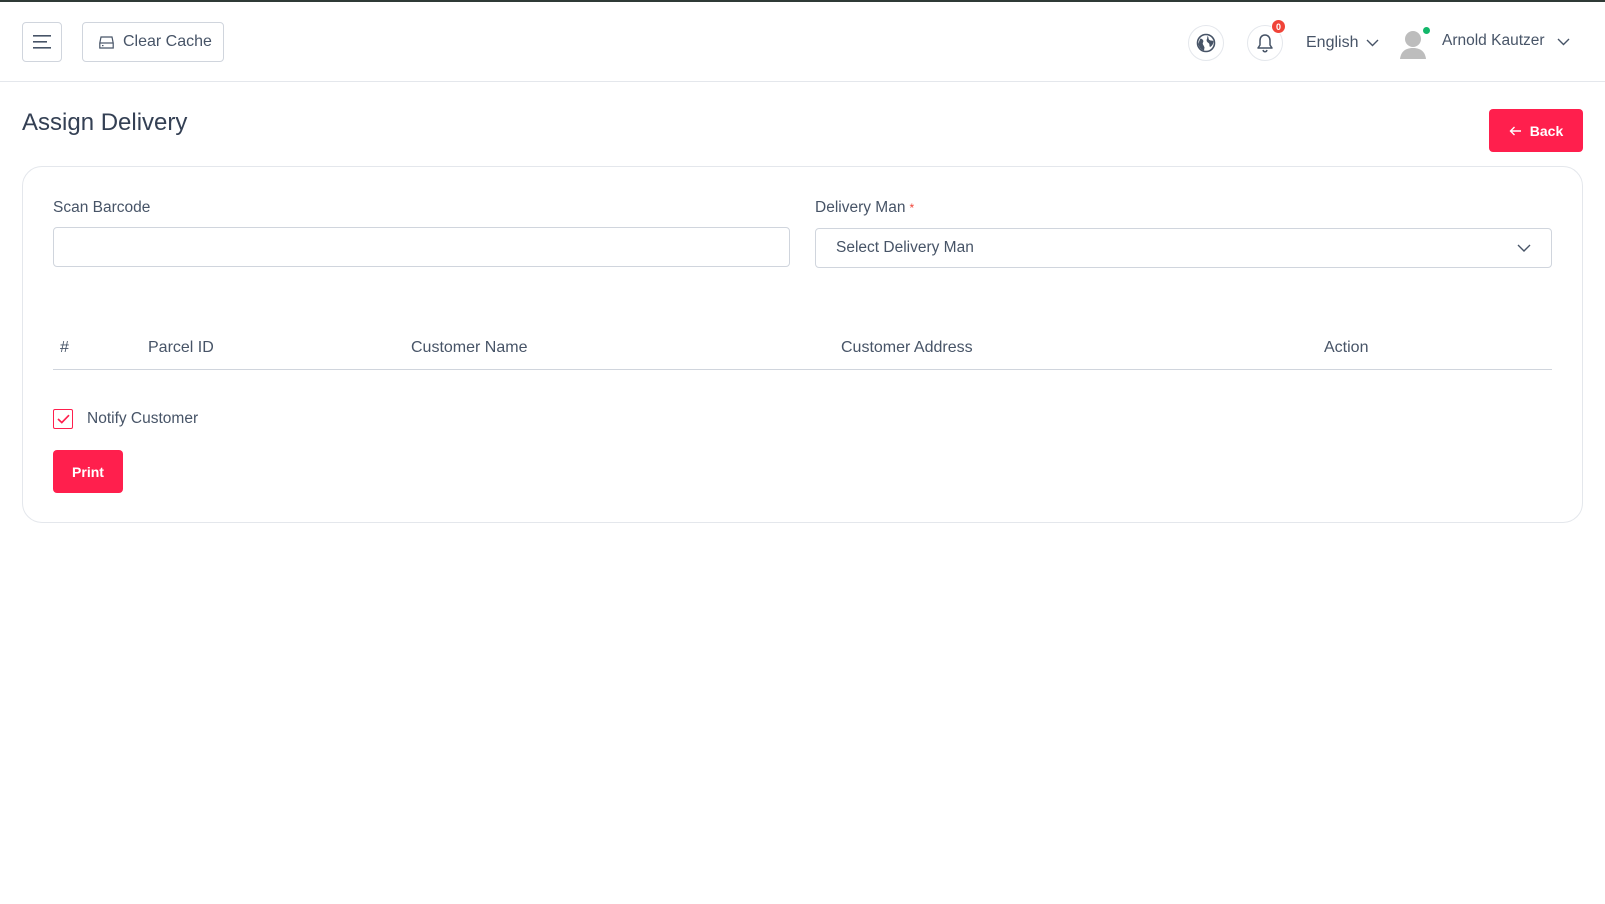  I want to click on delivery-man-label-text: Delivery Man, so click(860, 207).